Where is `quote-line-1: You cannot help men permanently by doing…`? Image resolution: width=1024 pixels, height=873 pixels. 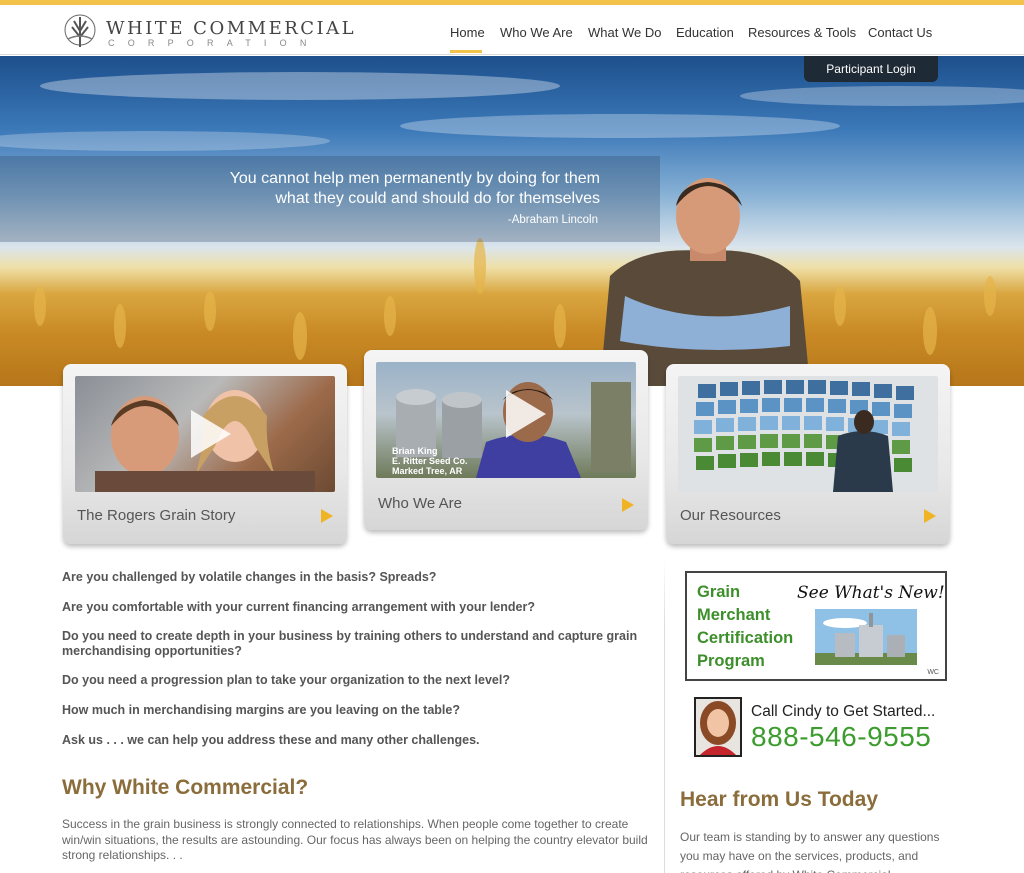
quote-line-1: You cannot help men permanently by doing… is located at coordinates (414, 178).